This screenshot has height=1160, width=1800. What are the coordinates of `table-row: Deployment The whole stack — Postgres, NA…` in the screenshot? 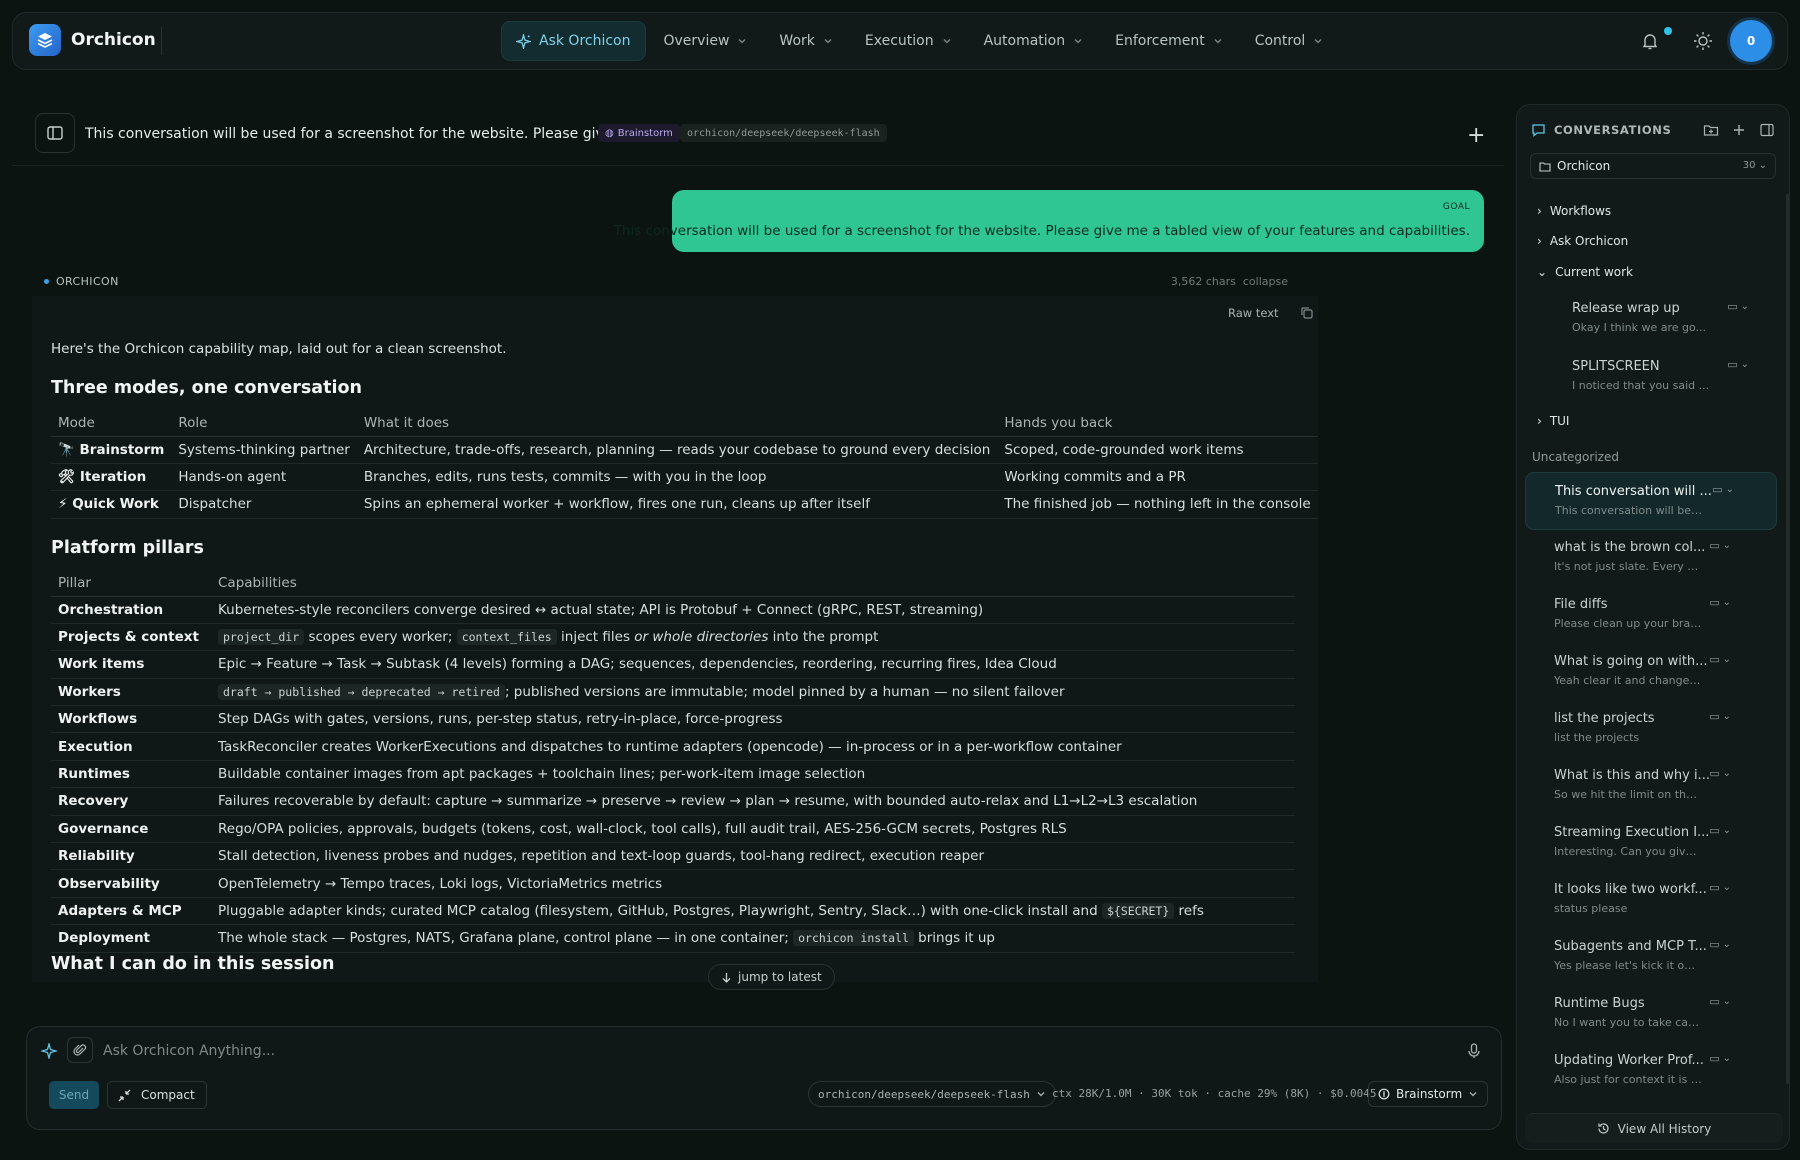 It's located at (673, 938).